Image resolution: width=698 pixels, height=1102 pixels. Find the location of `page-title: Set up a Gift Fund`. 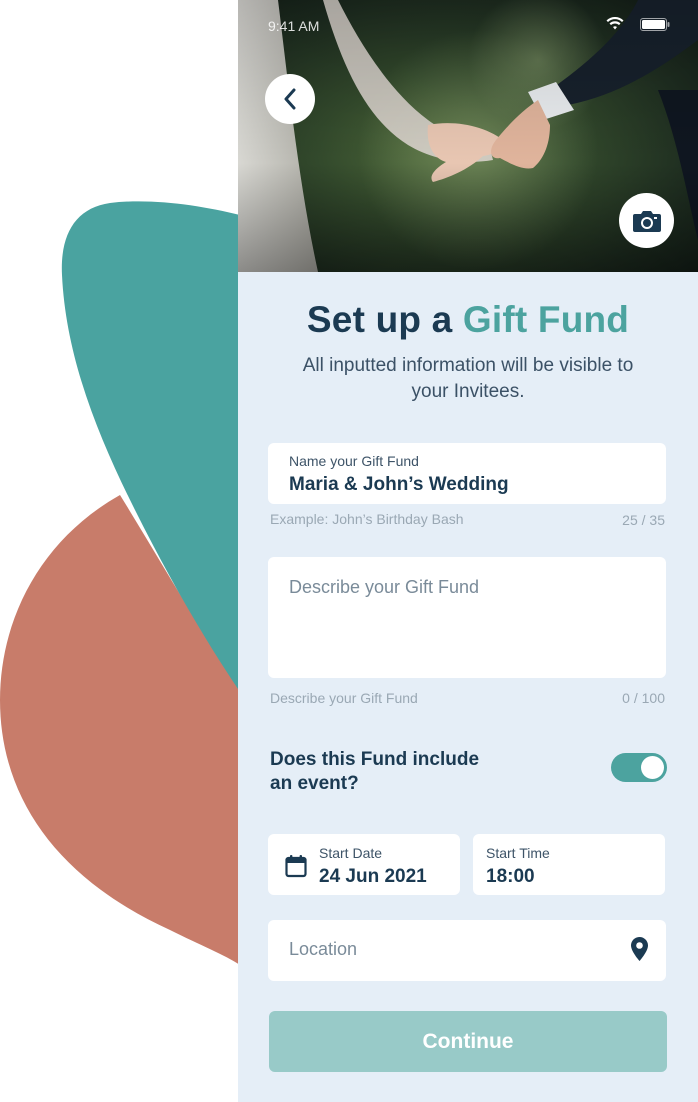

page-title: Set up a Gift Fund is located at coordinates (468, 320).